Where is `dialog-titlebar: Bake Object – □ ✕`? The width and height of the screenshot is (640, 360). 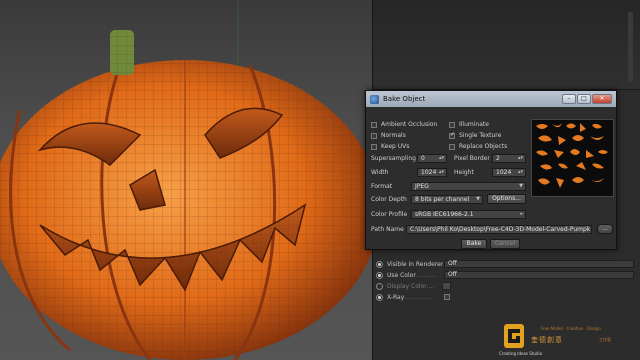
dialog-titlebar: Bake Object – □ ✕ is located at coordinates (491, 99).